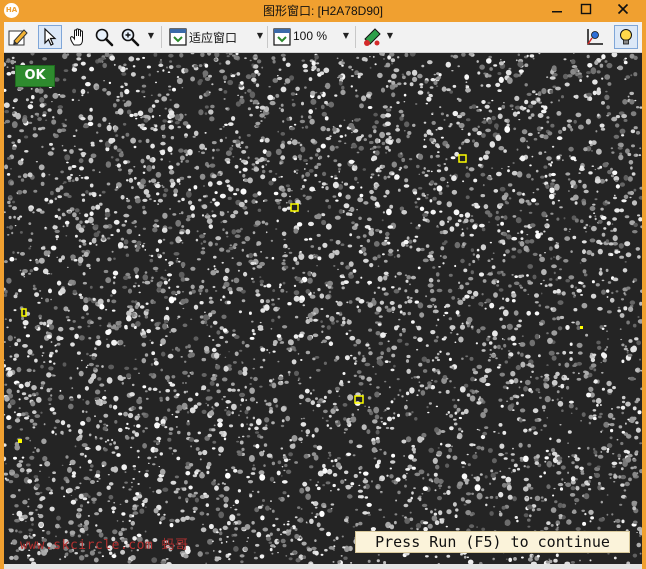 This screenshot has width=646, height=569. I want to click on maximize-icon, so click(586, 9).